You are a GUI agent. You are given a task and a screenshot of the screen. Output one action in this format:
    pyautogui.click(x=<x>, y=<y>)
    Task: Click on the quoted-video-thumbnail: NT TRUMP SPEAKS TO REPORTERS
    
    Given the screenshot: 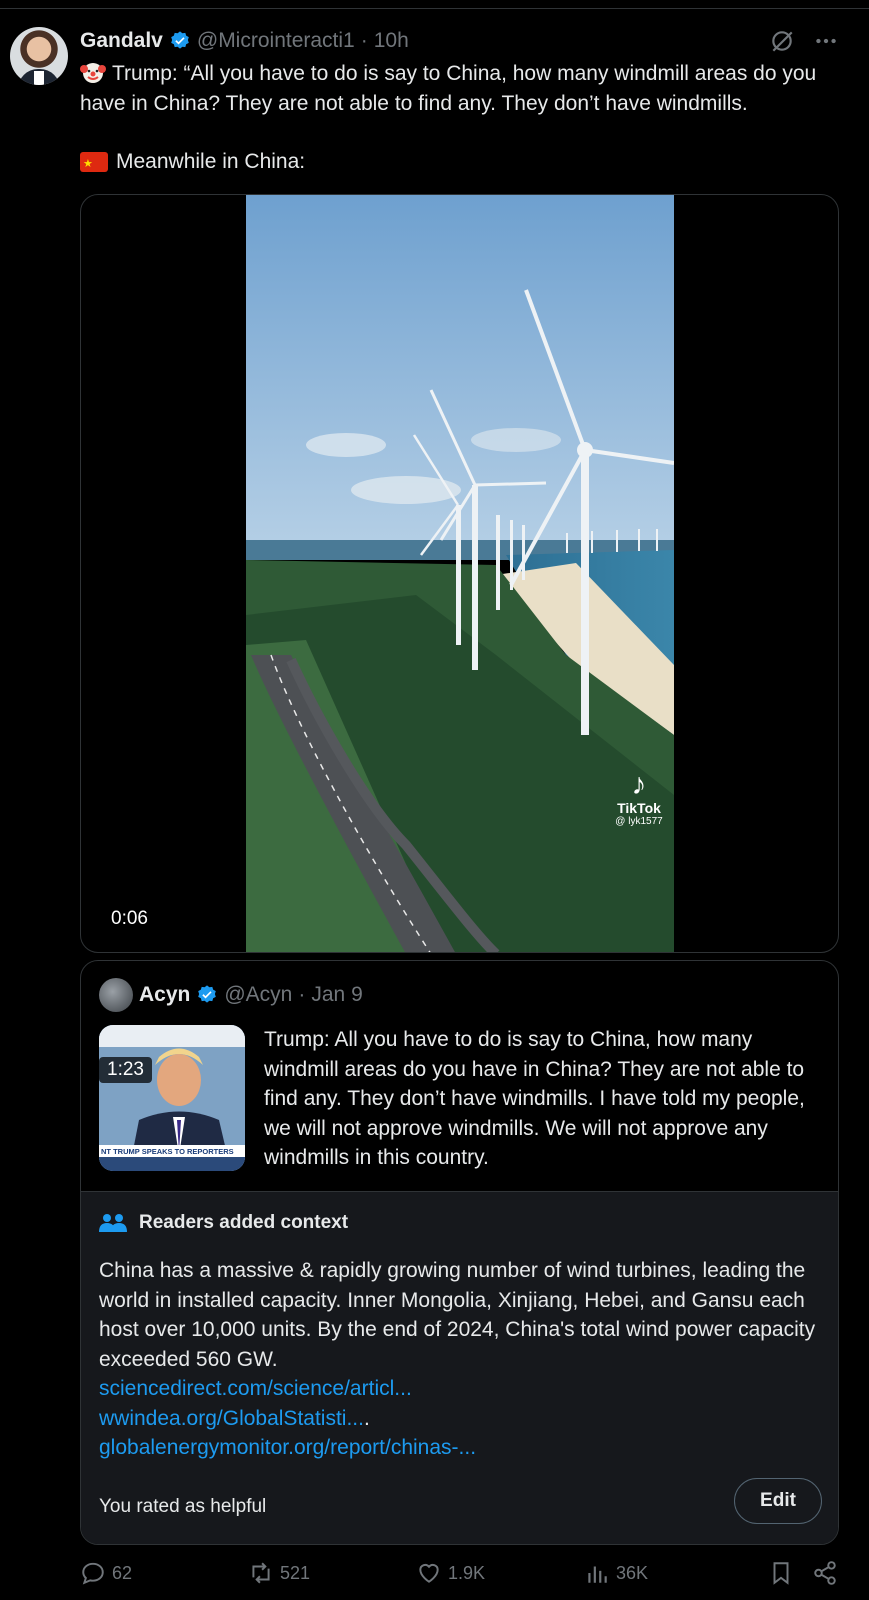 What is the action you would take?
    pyautogui.click(x=172, y=1098)
    